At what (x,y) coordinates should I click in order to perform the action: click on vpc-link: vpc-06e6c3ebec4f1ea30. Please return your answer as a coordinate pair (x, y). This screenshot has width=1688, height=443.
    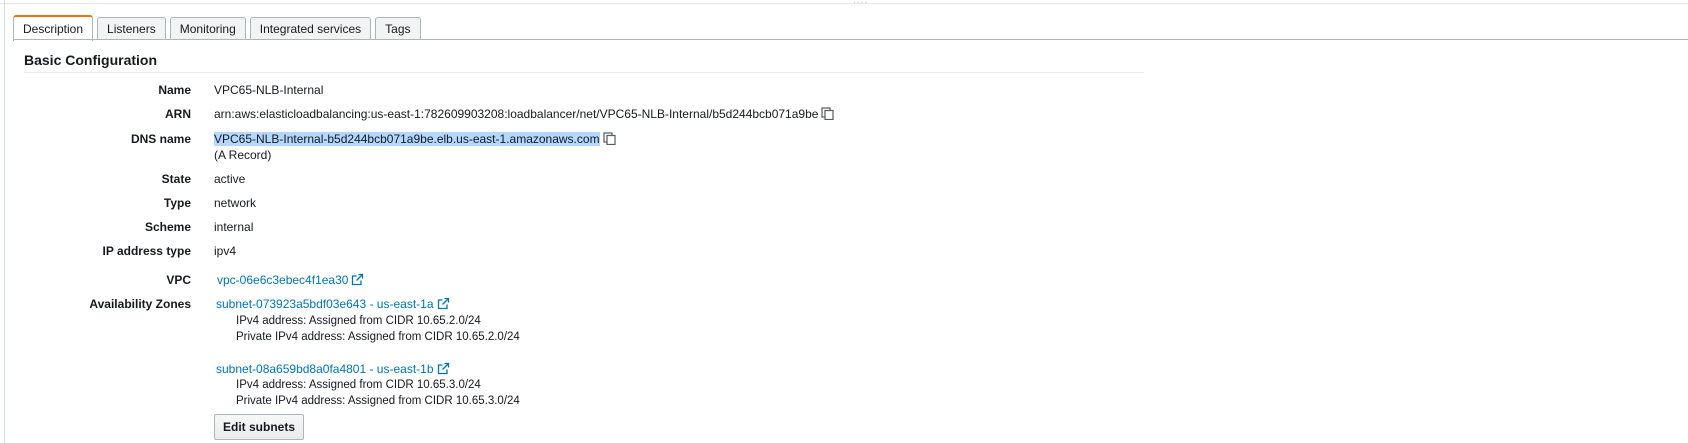
    Looking at the image, I should click on (282, 280).